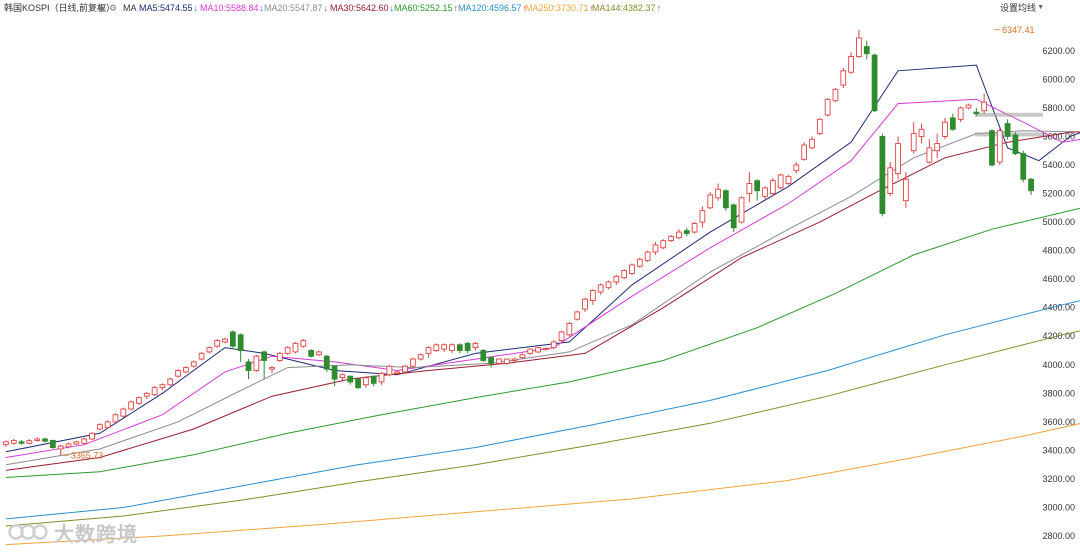 The image size is (1080, 552). Describe the element at coordinates (1058, 79) in the screenshot. I see `y-tick-label: 6000.00` at that location.